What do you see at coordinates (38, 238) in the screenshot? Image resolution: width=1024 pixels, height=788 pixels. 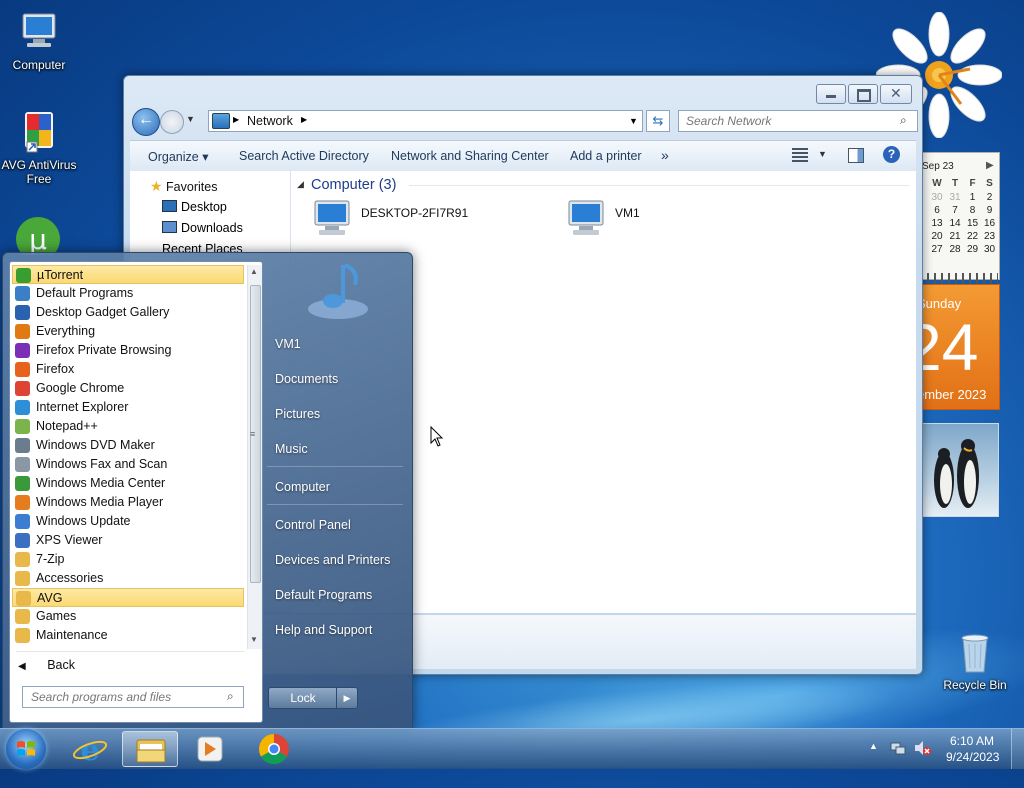 I see `utorrent-desktop-icon: µ` at bounding box center [38, 238].